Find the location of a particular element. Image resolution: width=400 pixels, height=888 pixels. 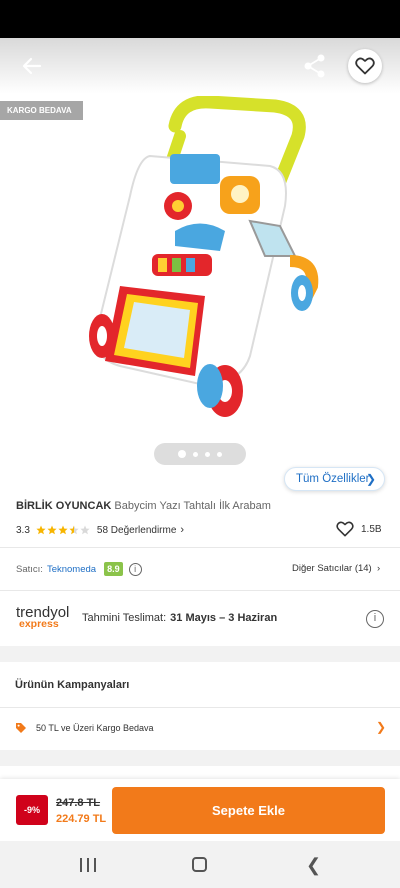

seller-label: Satıcı: is located at coordinates (29, 569).